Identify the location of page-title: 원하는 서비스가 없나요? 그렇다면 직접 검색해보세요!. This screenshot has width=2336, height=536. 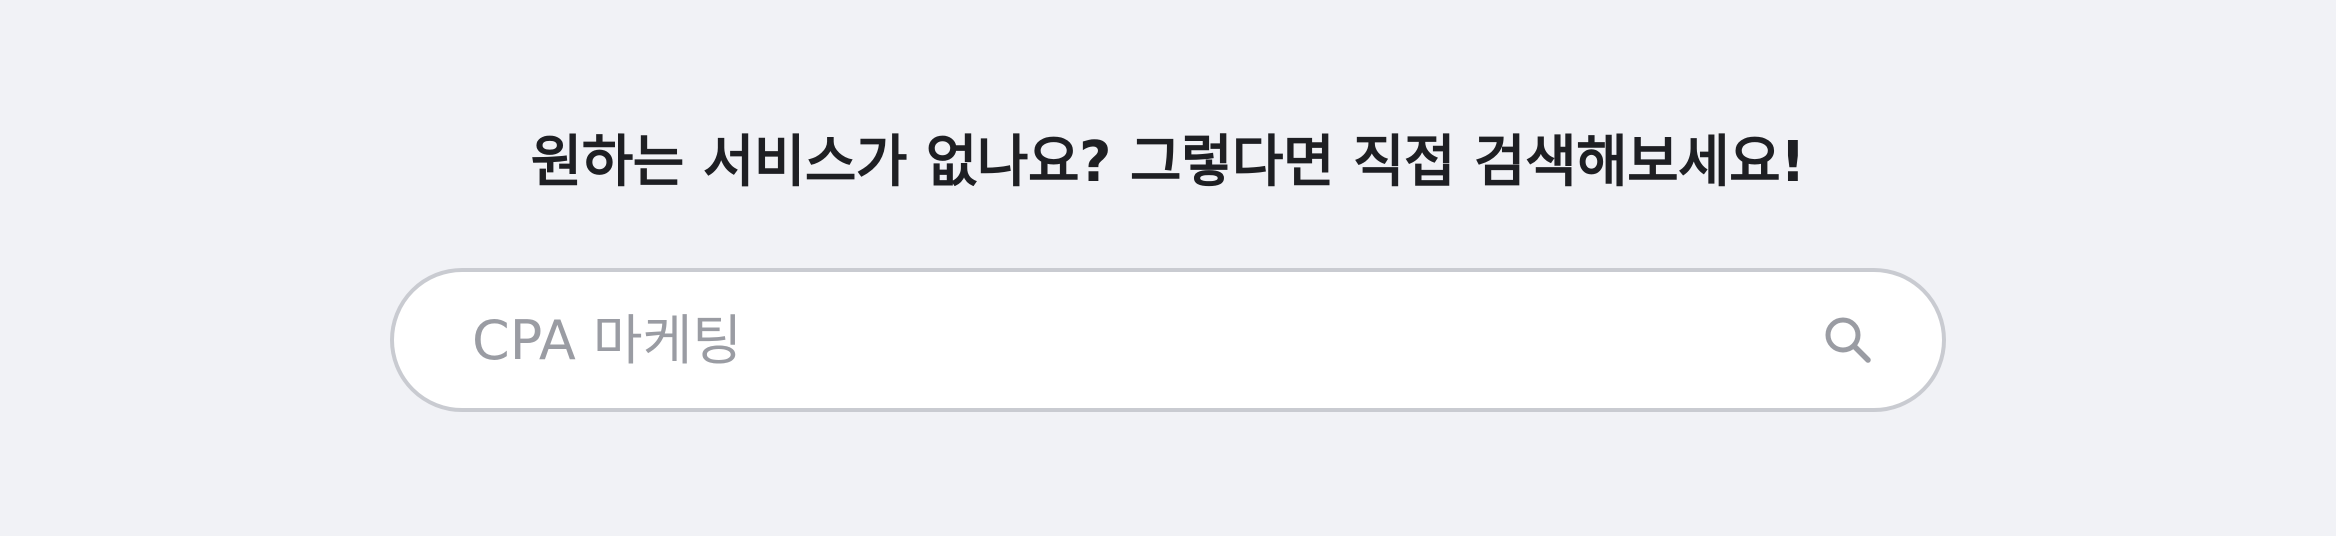
(1168, 162).